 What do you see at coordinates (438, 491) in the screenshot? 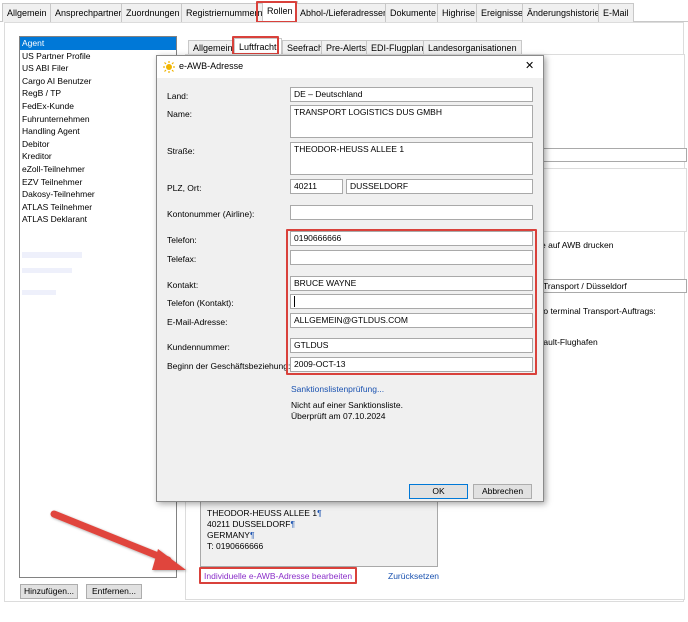
I see `ok-button: OK` at bounding box center [438, 491].